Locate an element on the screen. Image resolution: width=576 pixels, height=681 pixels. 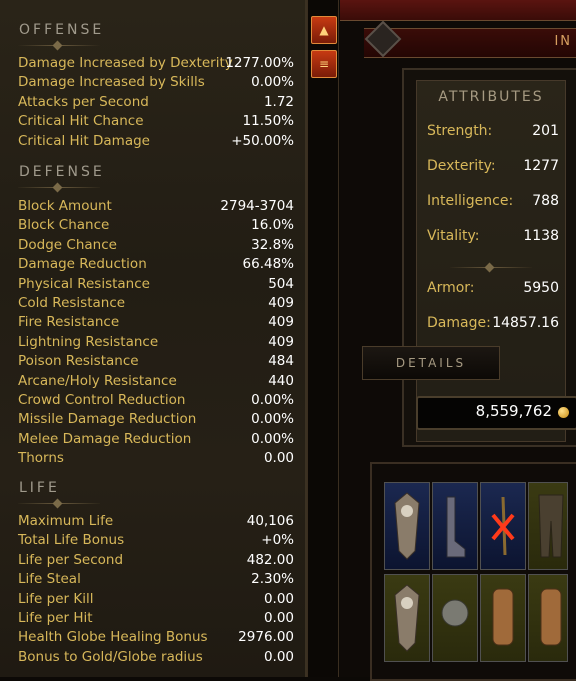
life-heading: LIFE is located at coordinates (39, 488).